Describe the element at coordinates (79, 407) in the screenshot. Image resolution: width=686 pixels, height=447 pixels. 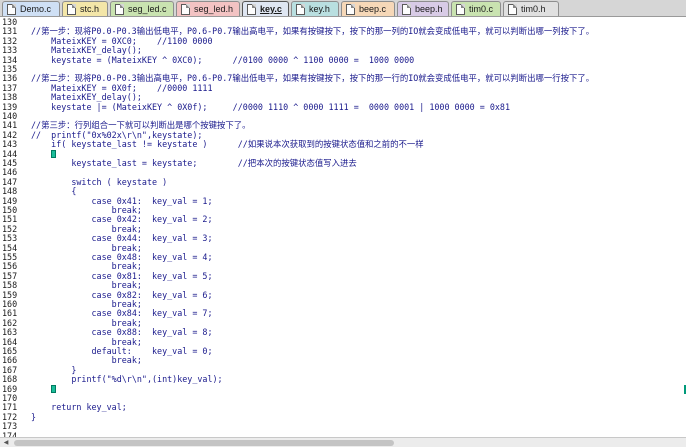
I see `code-text: return key_val;` at that location.